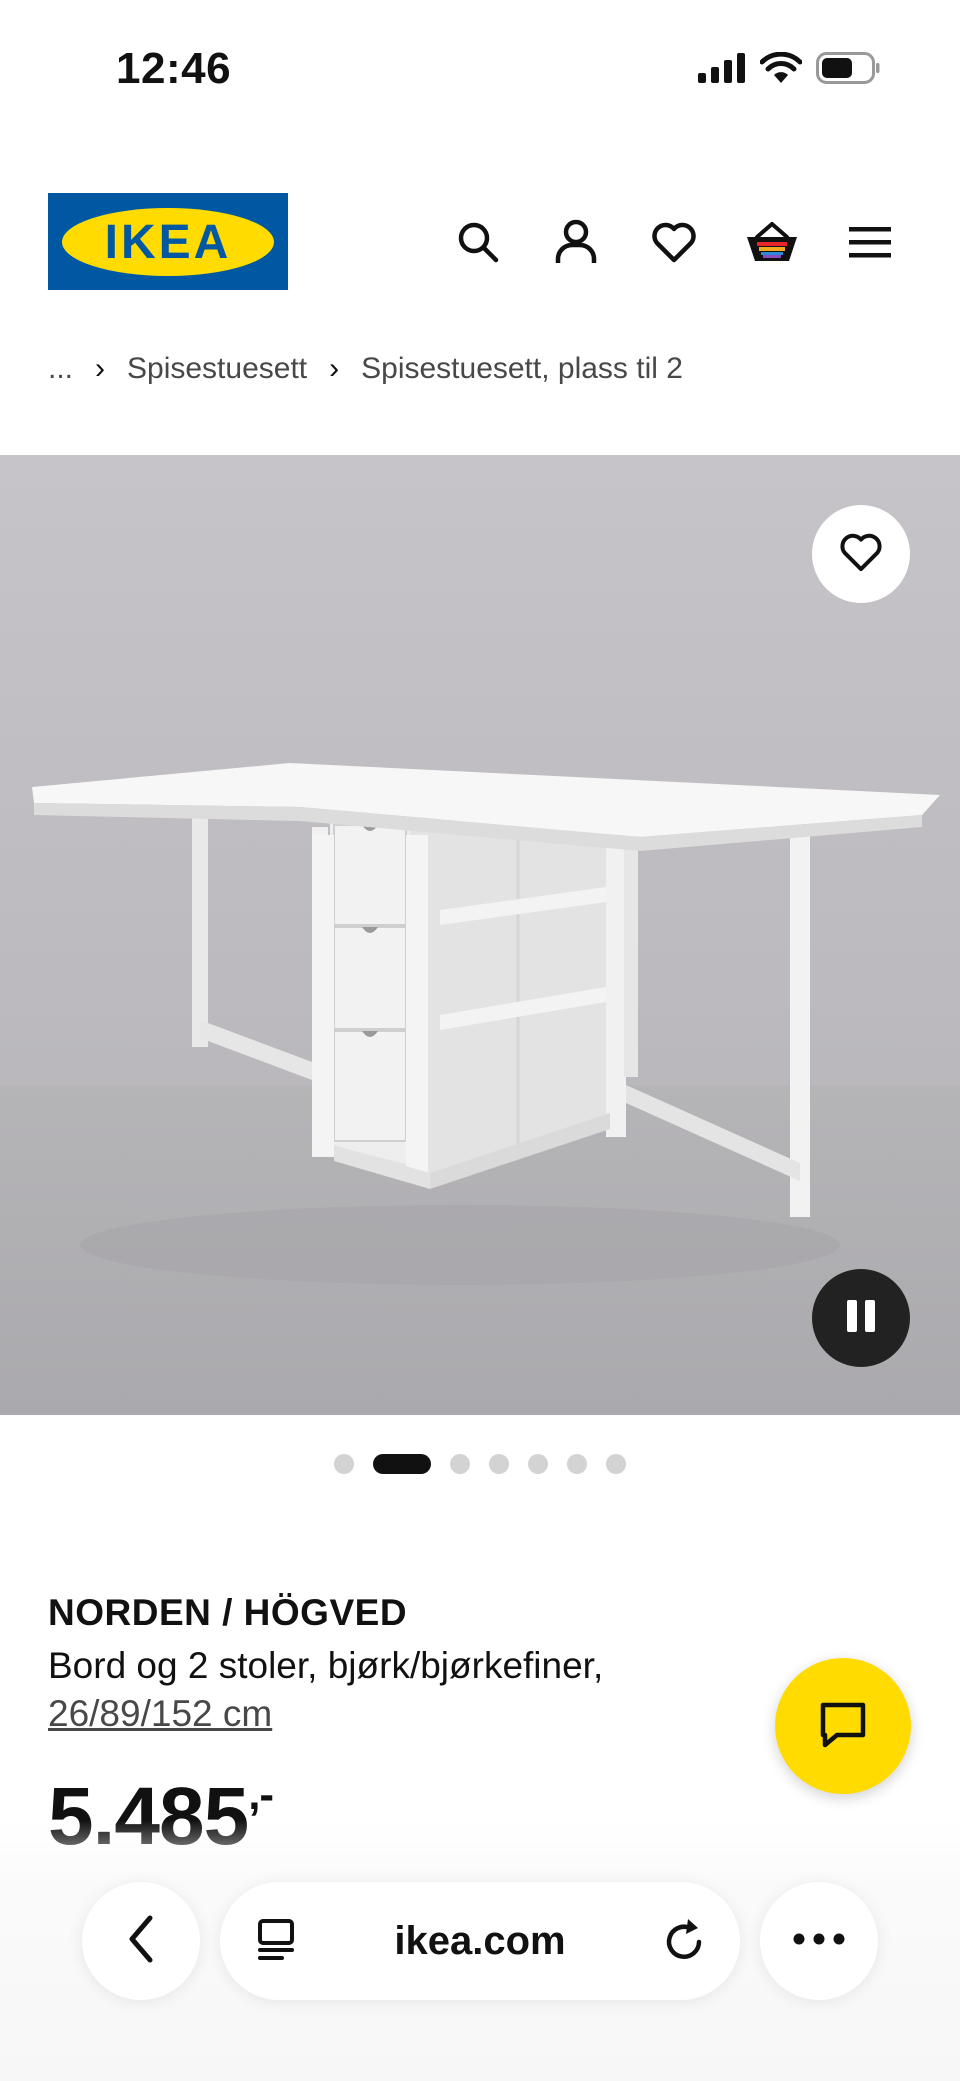 The height and width of the screenshot is (2081, 960). I want to click on pause-slideshow-button, so click(861, 1318).